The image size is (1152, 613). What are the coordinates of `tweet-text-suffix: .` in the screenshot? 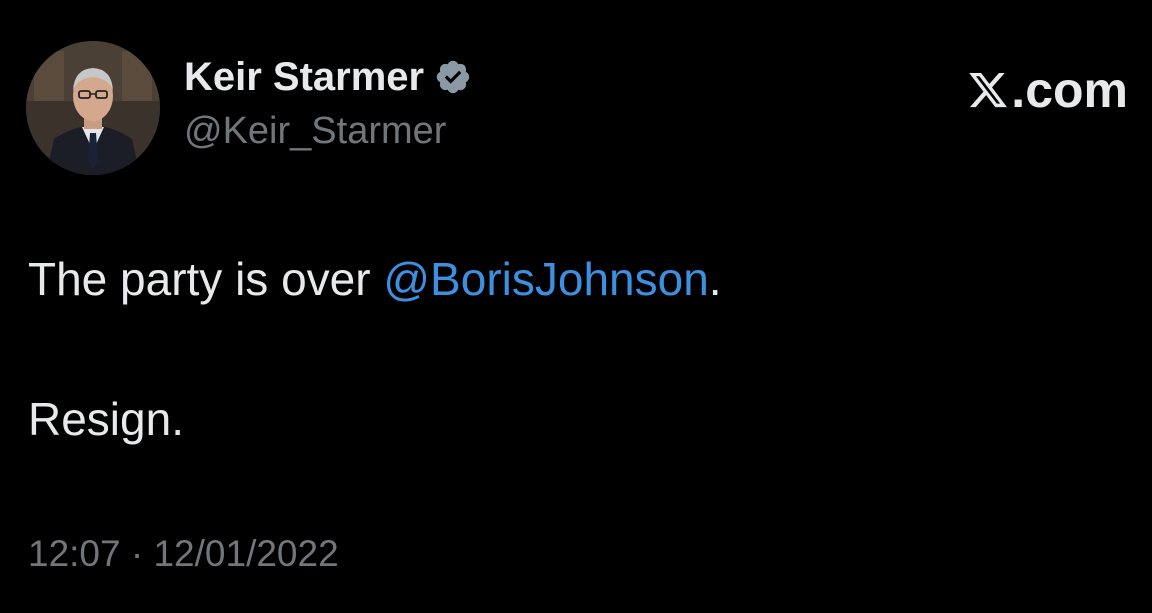 It's located at (715, 279).